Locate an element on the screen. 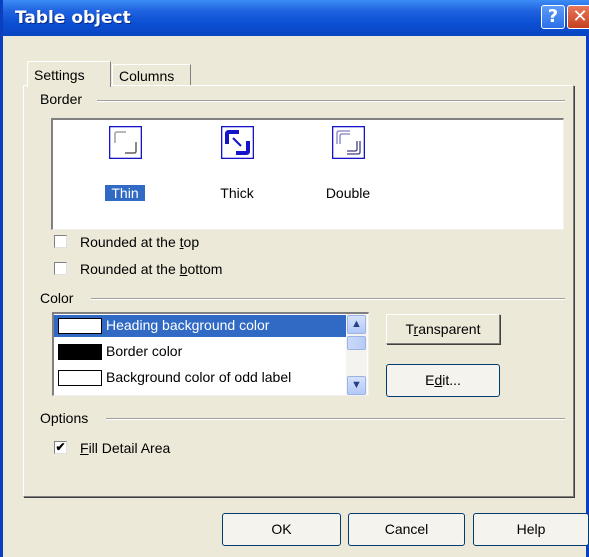  thin-border-icon is located at coordinates (125, 142).